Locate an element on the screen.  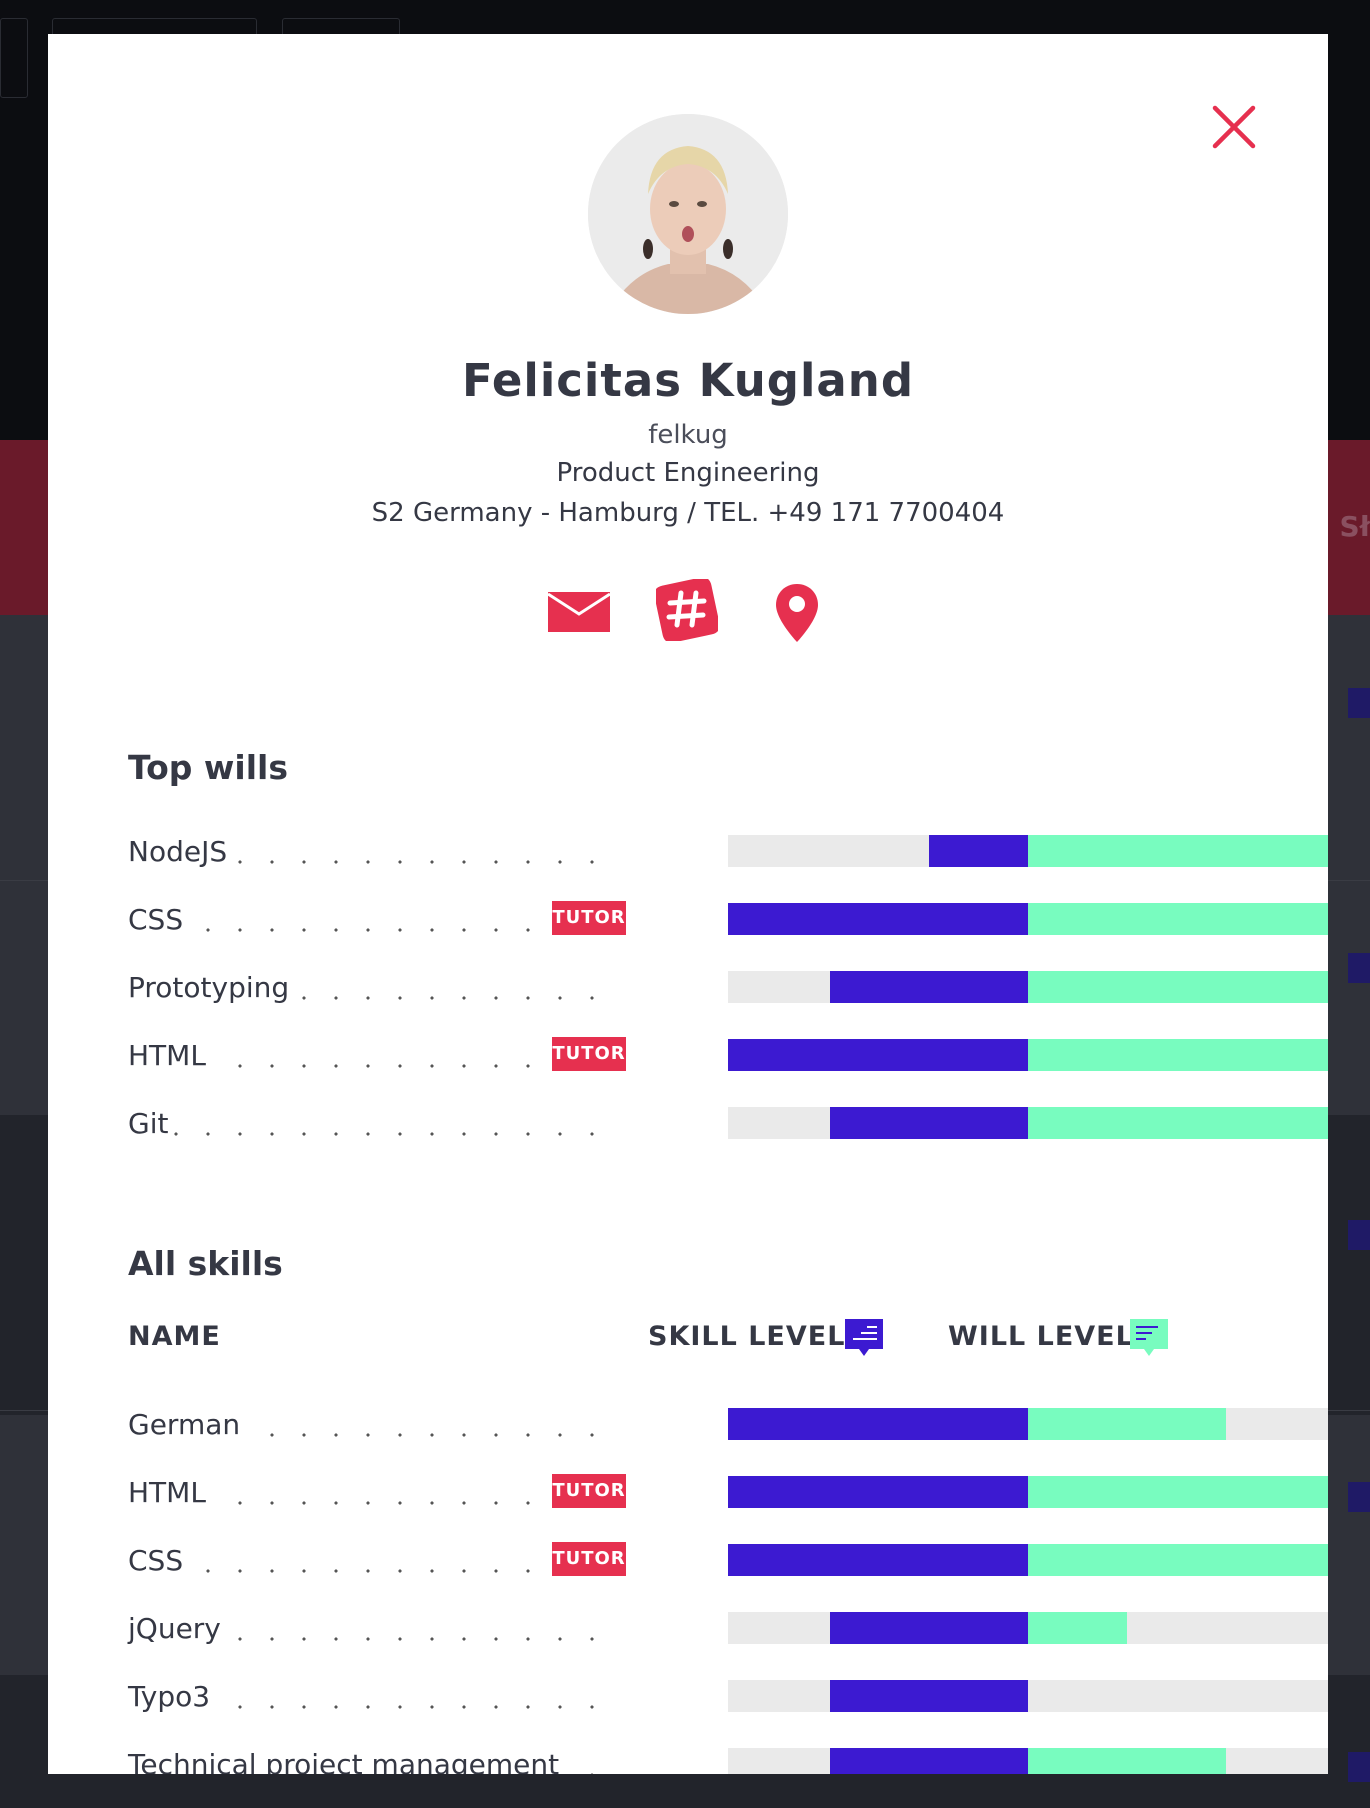
close-button is located at coordinates (1234, 127).